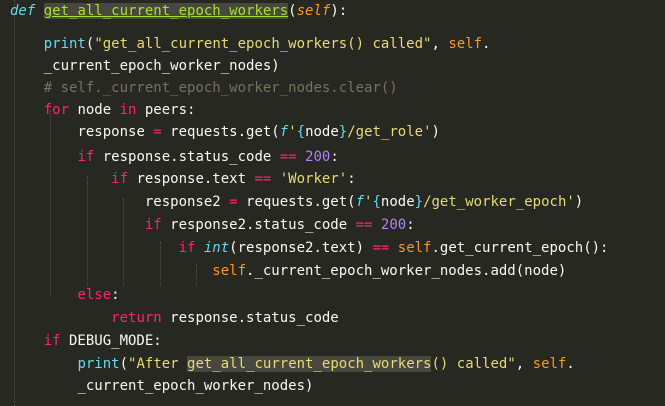 The height and width of the screenshot is (406, 665). What do you see at coordinates (111, 341) in the screenshot?
I see `code-text: DEBUG_MODE:` at bounding box center [111, 341].